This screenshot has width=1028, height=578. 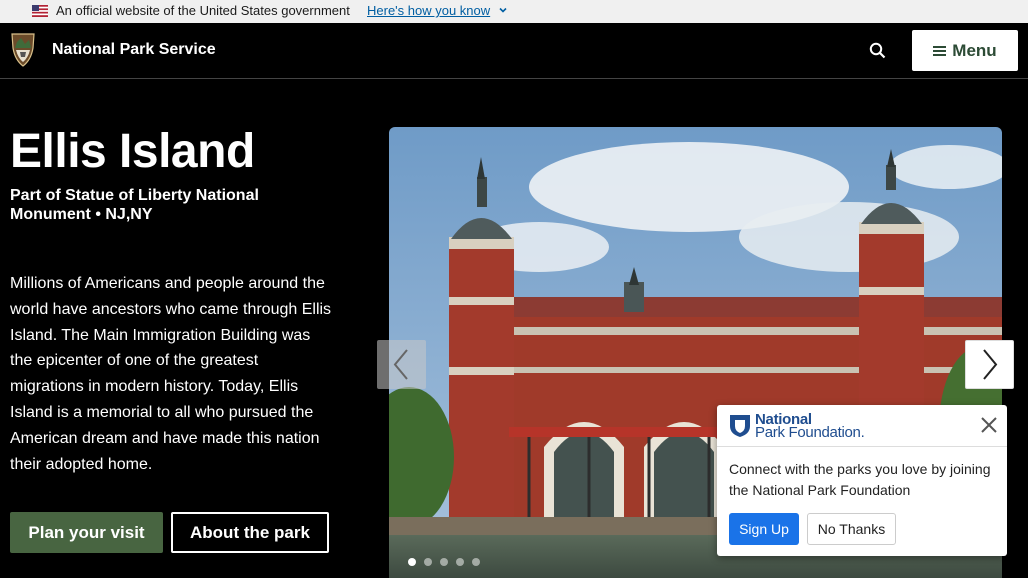 I want to click on chevron-left-icon, so click(x=400, y=364).